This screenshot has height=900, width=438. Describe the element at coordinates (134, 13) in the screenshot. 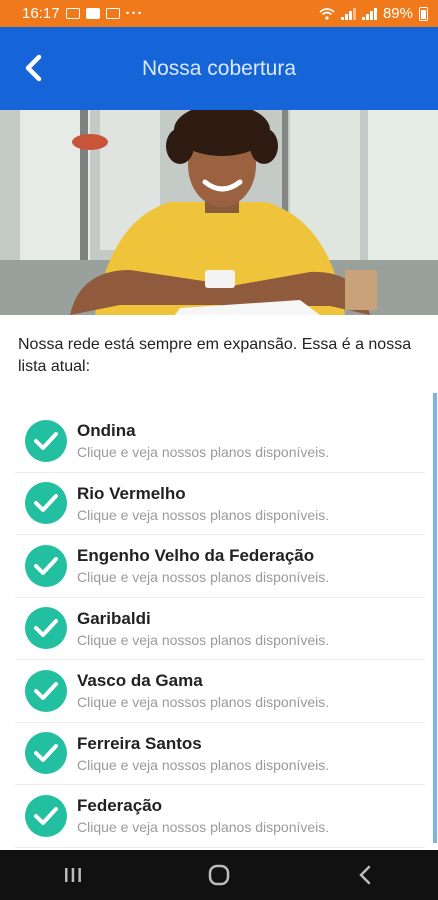

I see `more-notifications-icon: ···` at that location.